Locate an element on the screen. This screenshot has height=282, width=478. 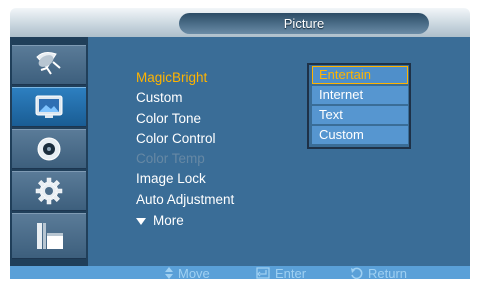
sidebar-item-sound is located at coordinates (49, 149).